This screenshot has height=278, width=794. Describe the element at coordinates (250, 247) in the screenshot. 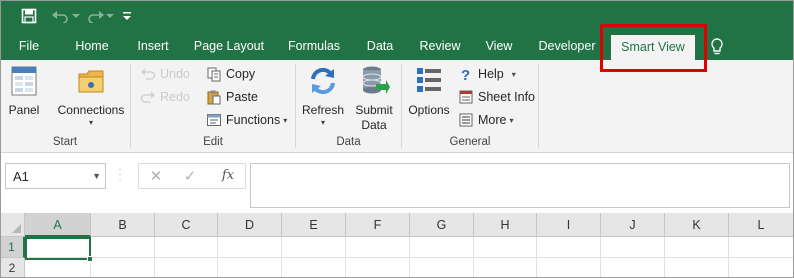

I see `cell-d1` at that location.